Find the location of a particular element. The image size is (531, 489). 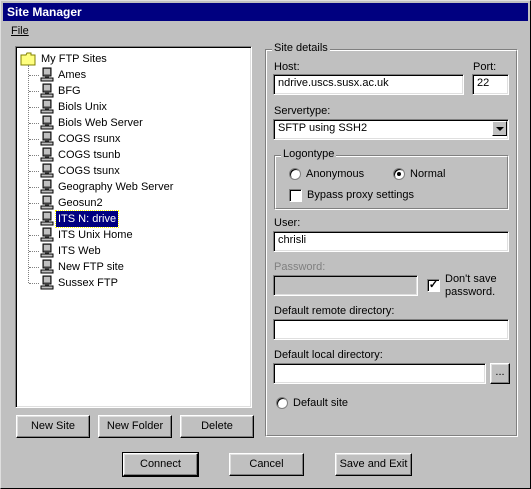

user-label: User: is located at coordinates (287, 223).